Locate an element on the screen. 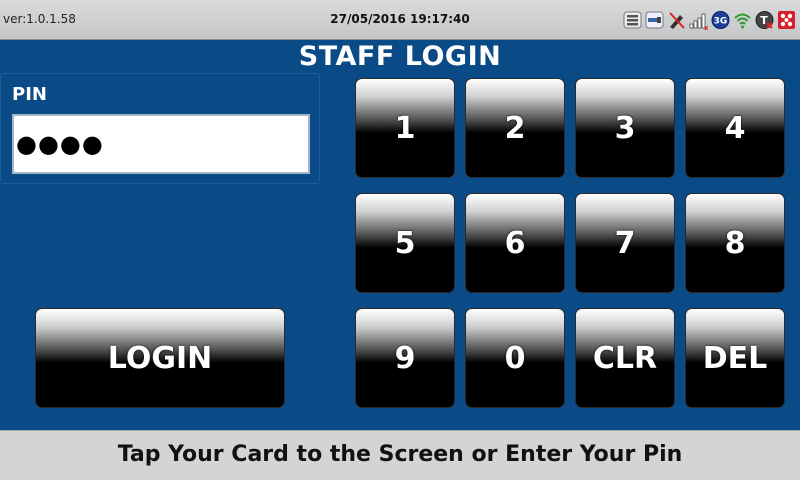  card-reader-icon is located at coordinates (654, 20).